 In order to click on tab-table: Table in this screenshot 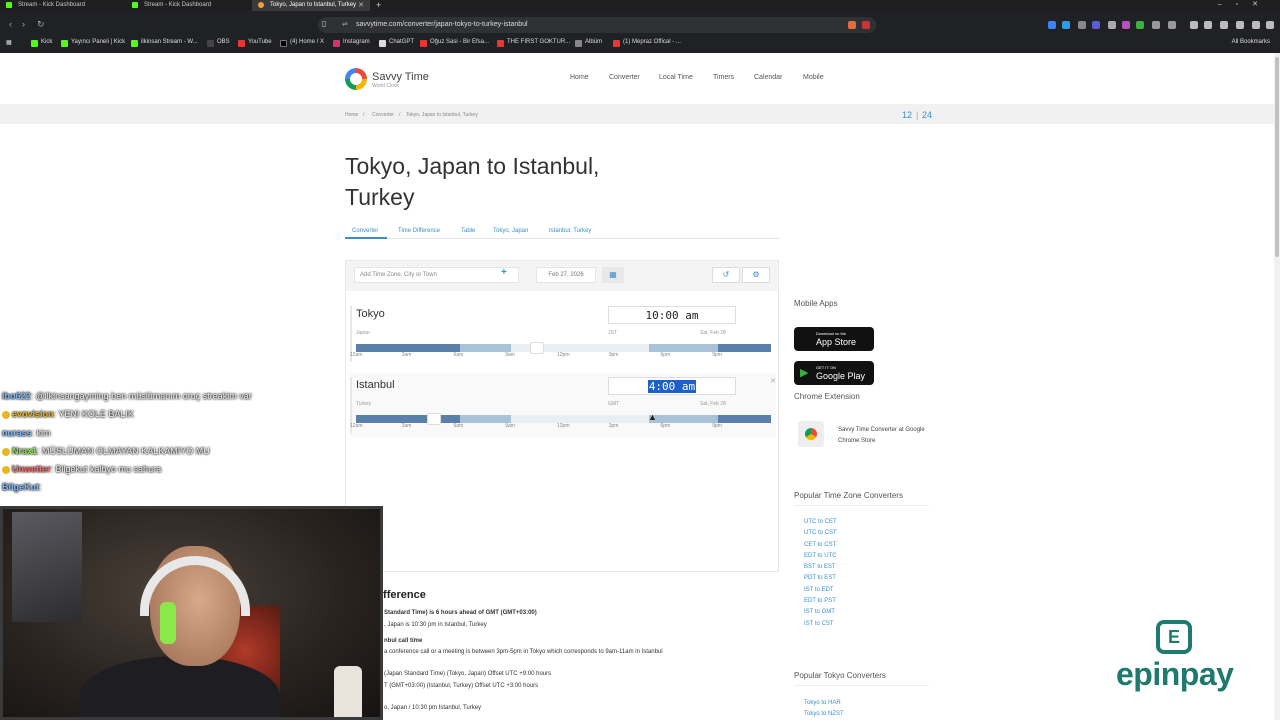, I will do `click(468, 231)`.